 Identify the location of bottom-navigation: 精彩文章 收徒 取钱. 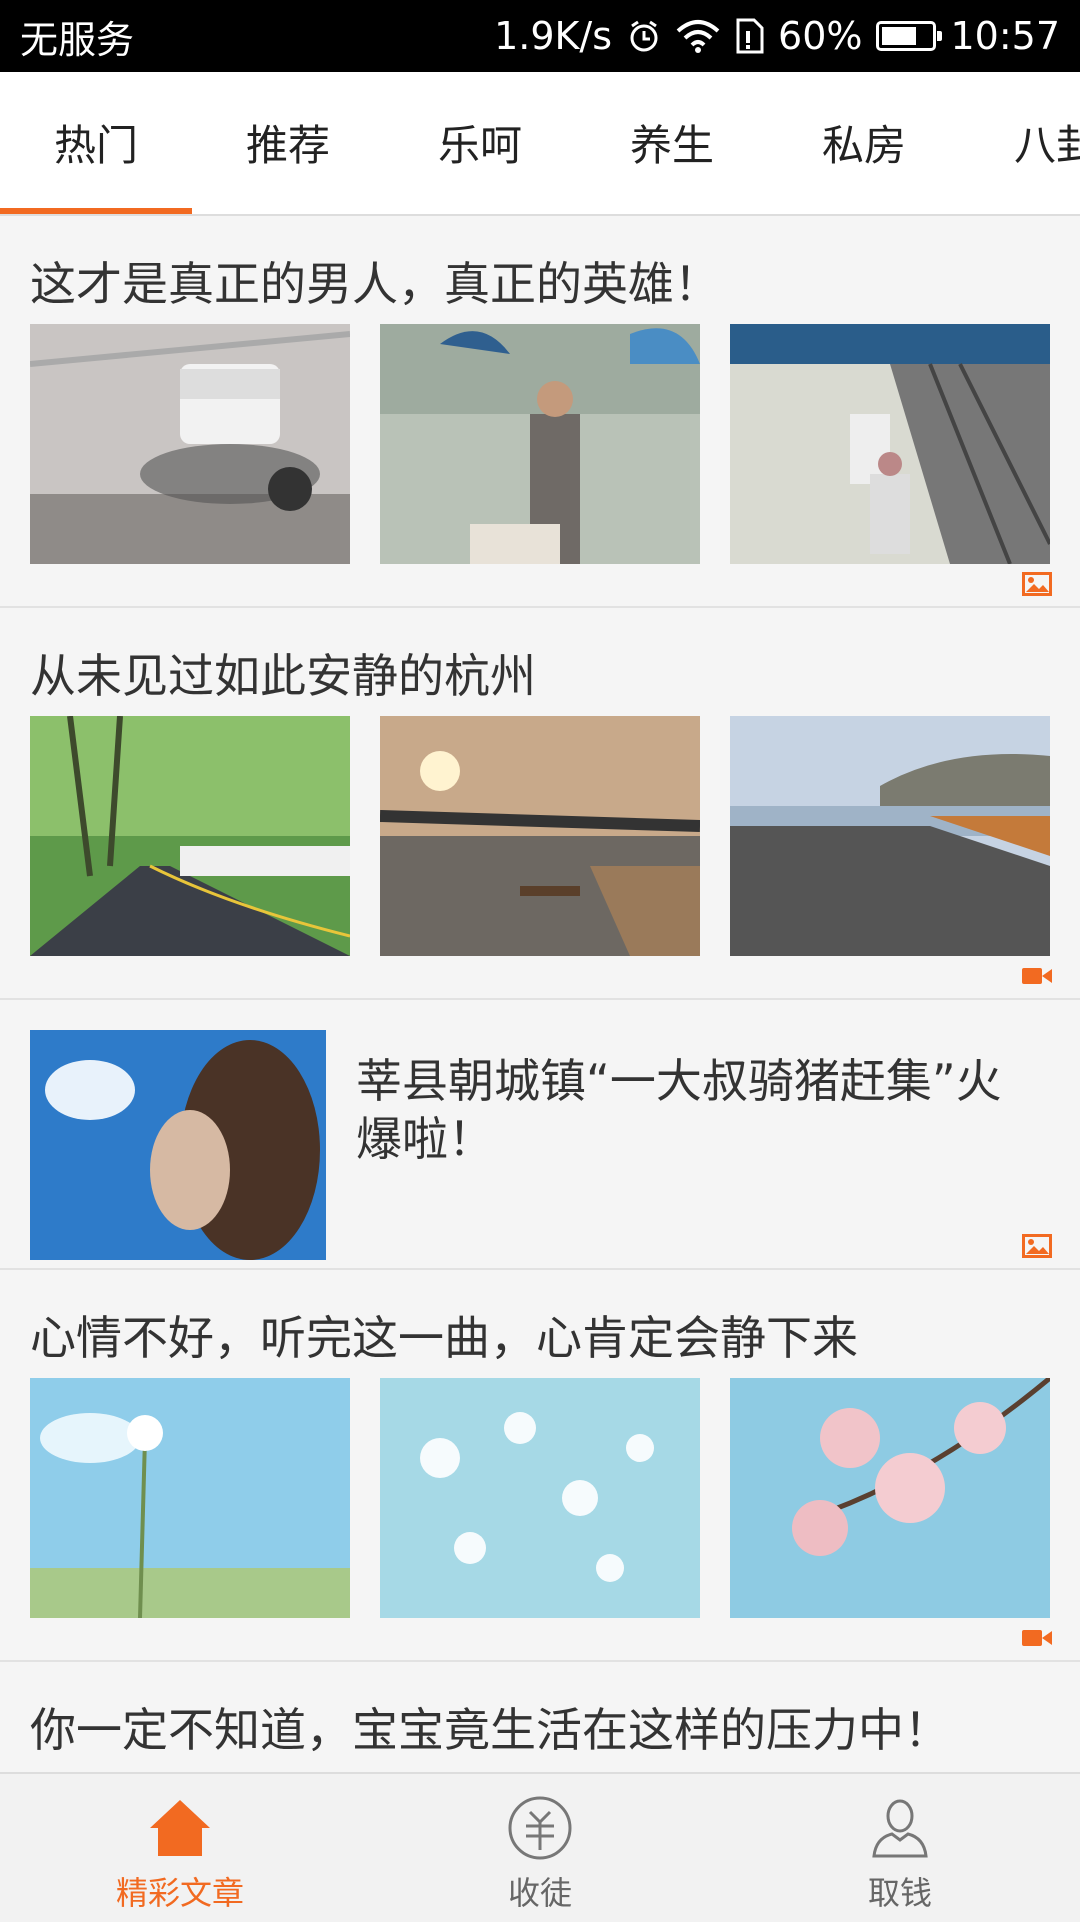
(540, 1847).